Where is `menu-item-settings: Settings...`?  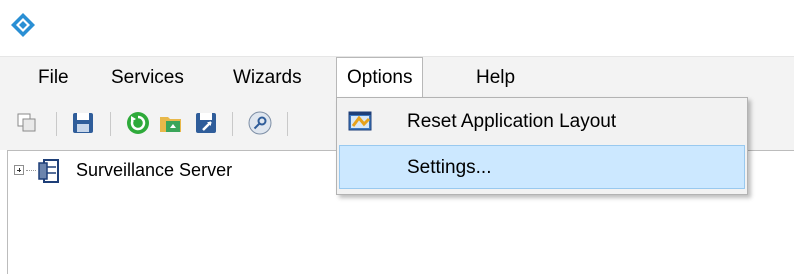 menu-item-settings: Settings... is located at coordinates (542, 167).